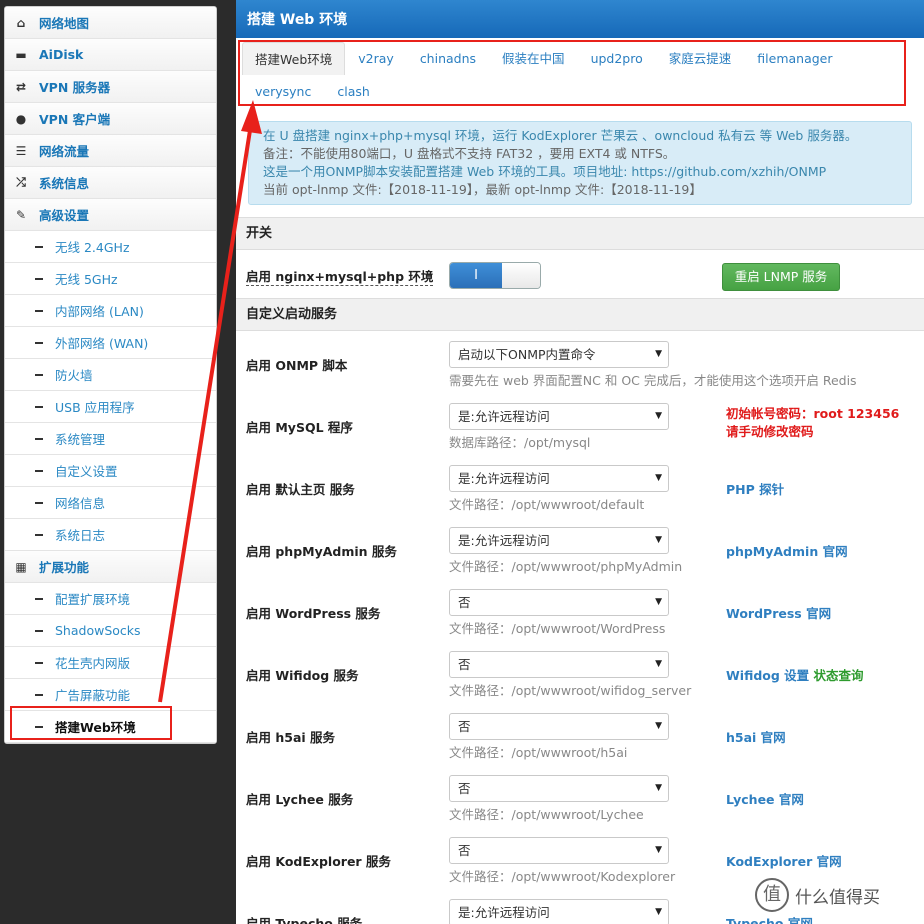  What do you see at coordinates (580, 19) in the screenshot?
I see `panel-title: 搭建 Web 环境` at bounding box center [580, 19].